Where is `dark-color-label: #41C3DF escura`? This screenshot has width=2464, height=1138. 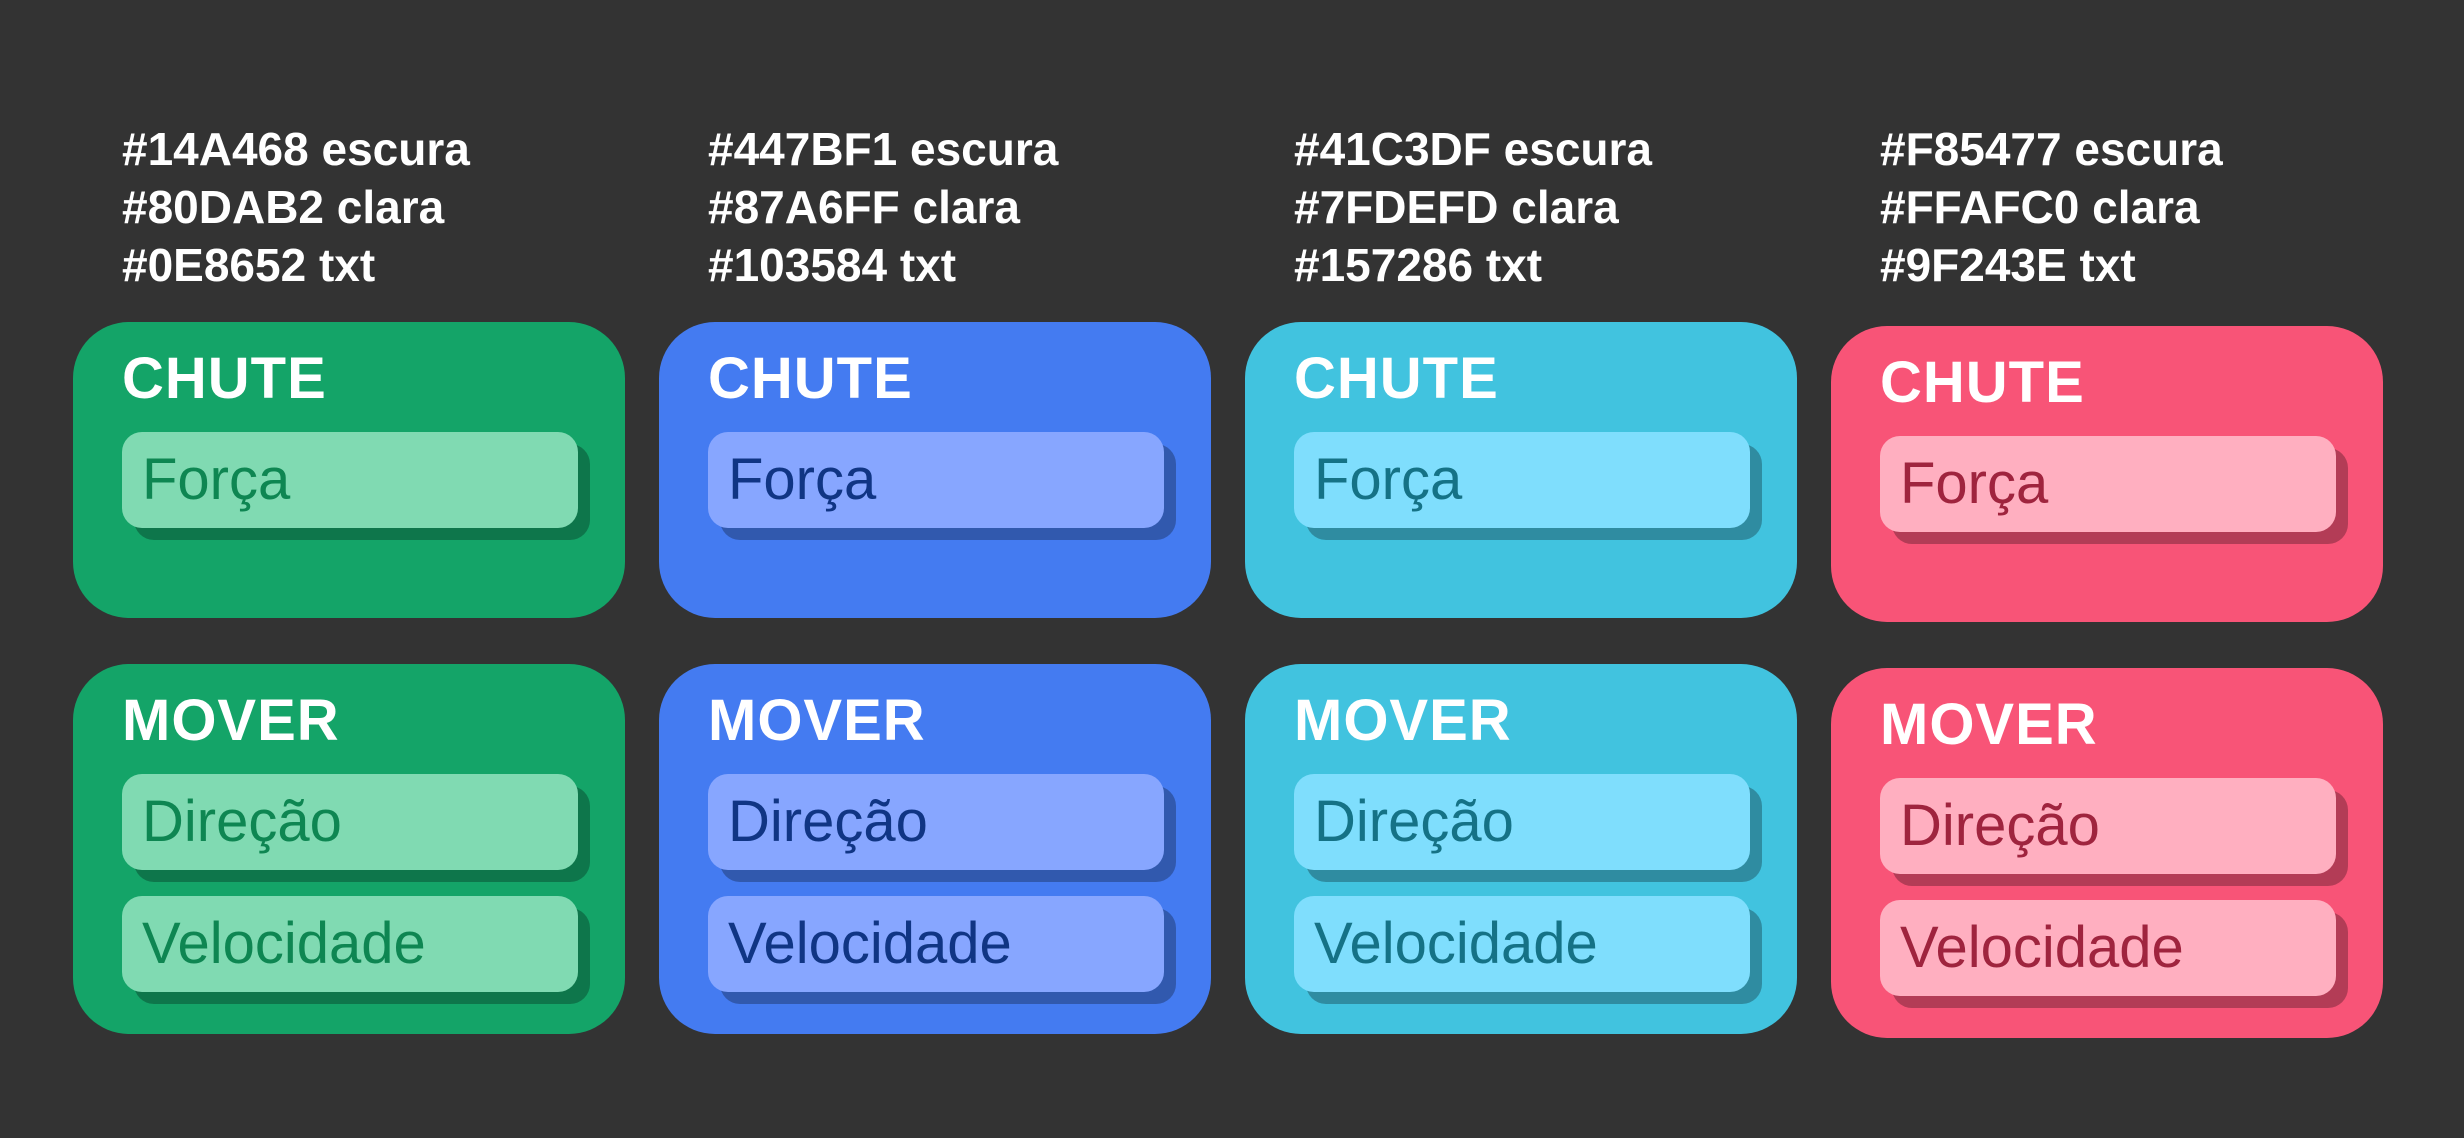
dark-color-label: #41C3DF escura is located at coordinates (1473, 149).